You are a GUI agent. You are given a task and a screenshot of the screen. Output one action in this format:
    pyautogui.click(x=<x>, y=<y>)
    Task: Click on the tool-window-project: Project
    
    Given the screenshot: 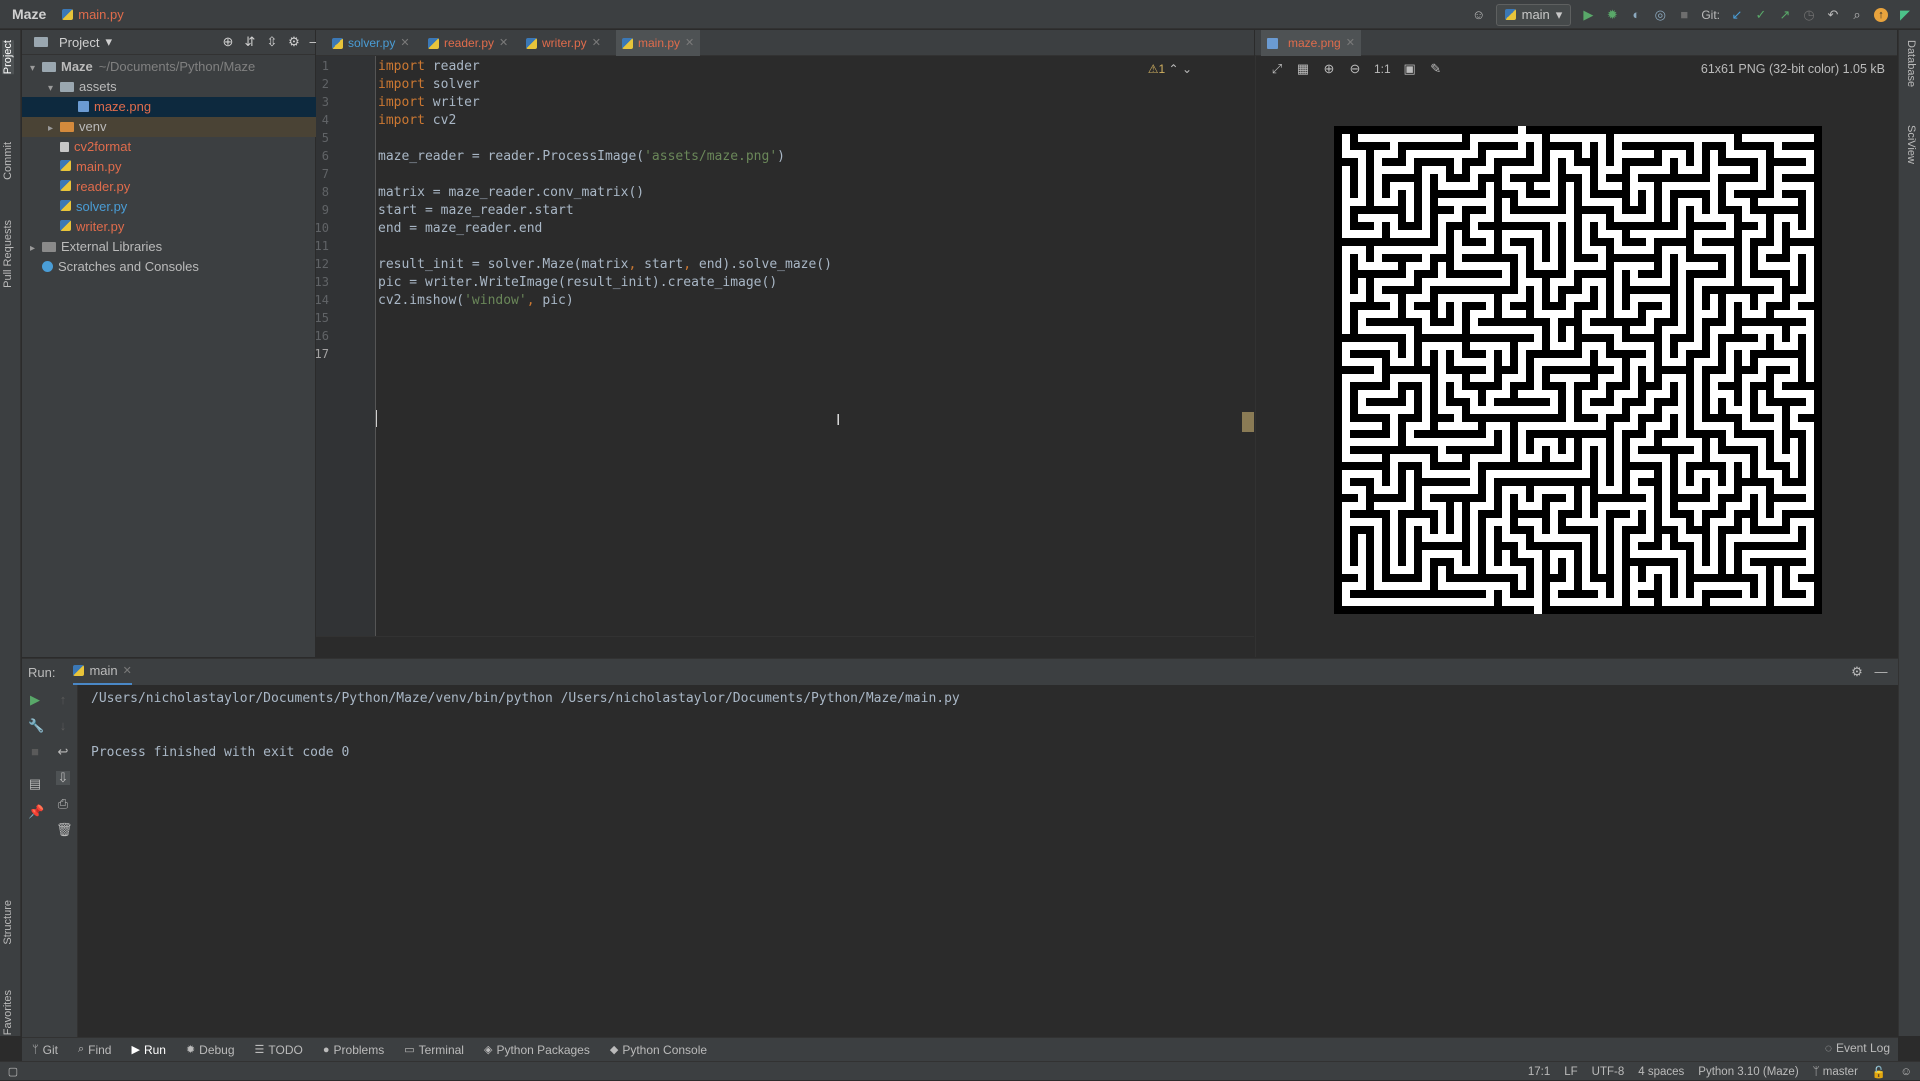 What is the action you would take?
    pyautogui.click(x=8, y=57)
    